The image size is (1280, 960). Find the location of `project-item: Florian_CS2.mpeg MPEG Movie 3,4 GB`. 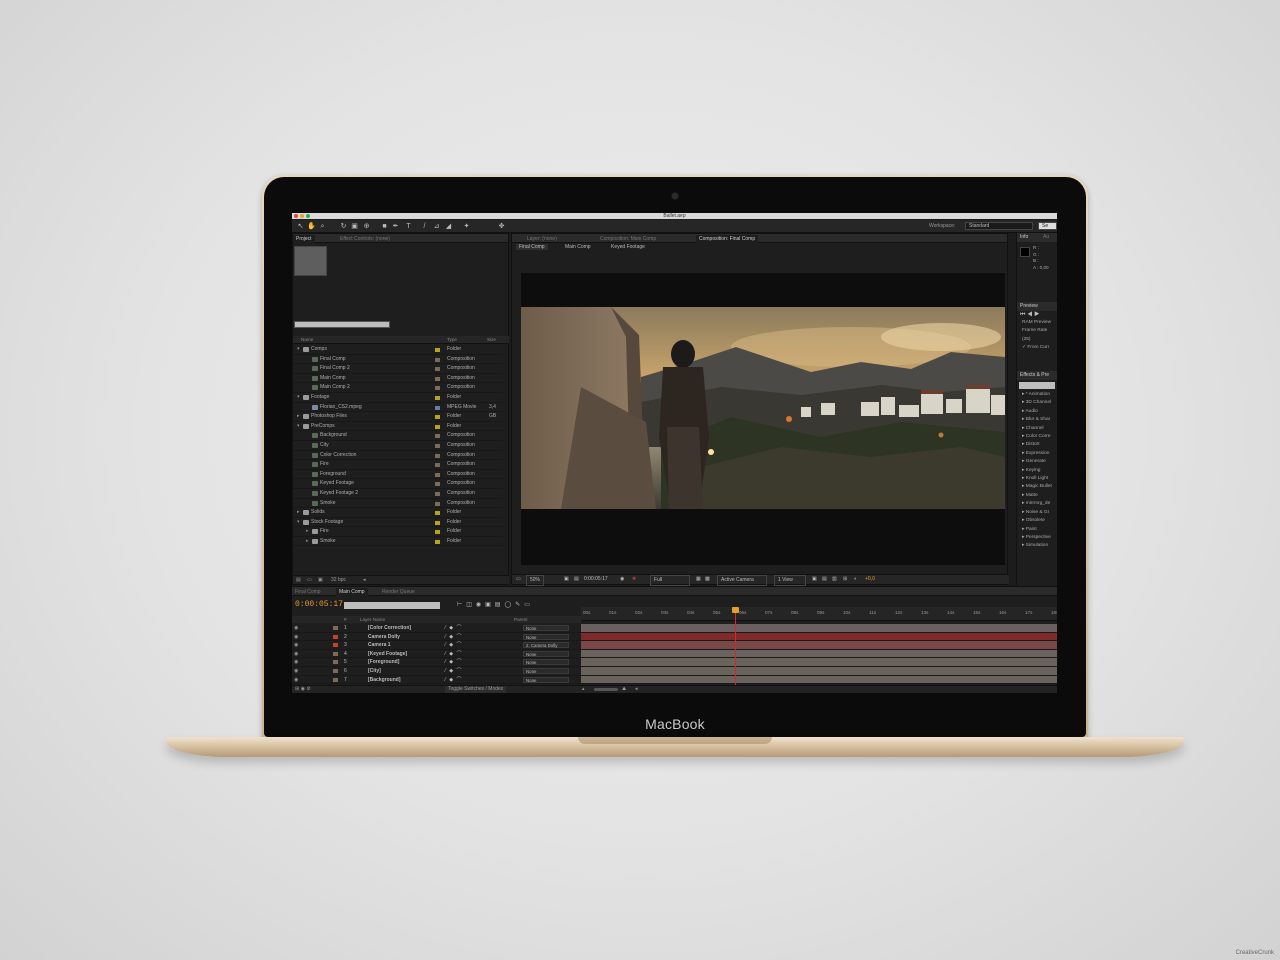

project-item: Florian_CS2.mpeg MPEG Movie 3,4 GB is located at coordinates (398, 411).